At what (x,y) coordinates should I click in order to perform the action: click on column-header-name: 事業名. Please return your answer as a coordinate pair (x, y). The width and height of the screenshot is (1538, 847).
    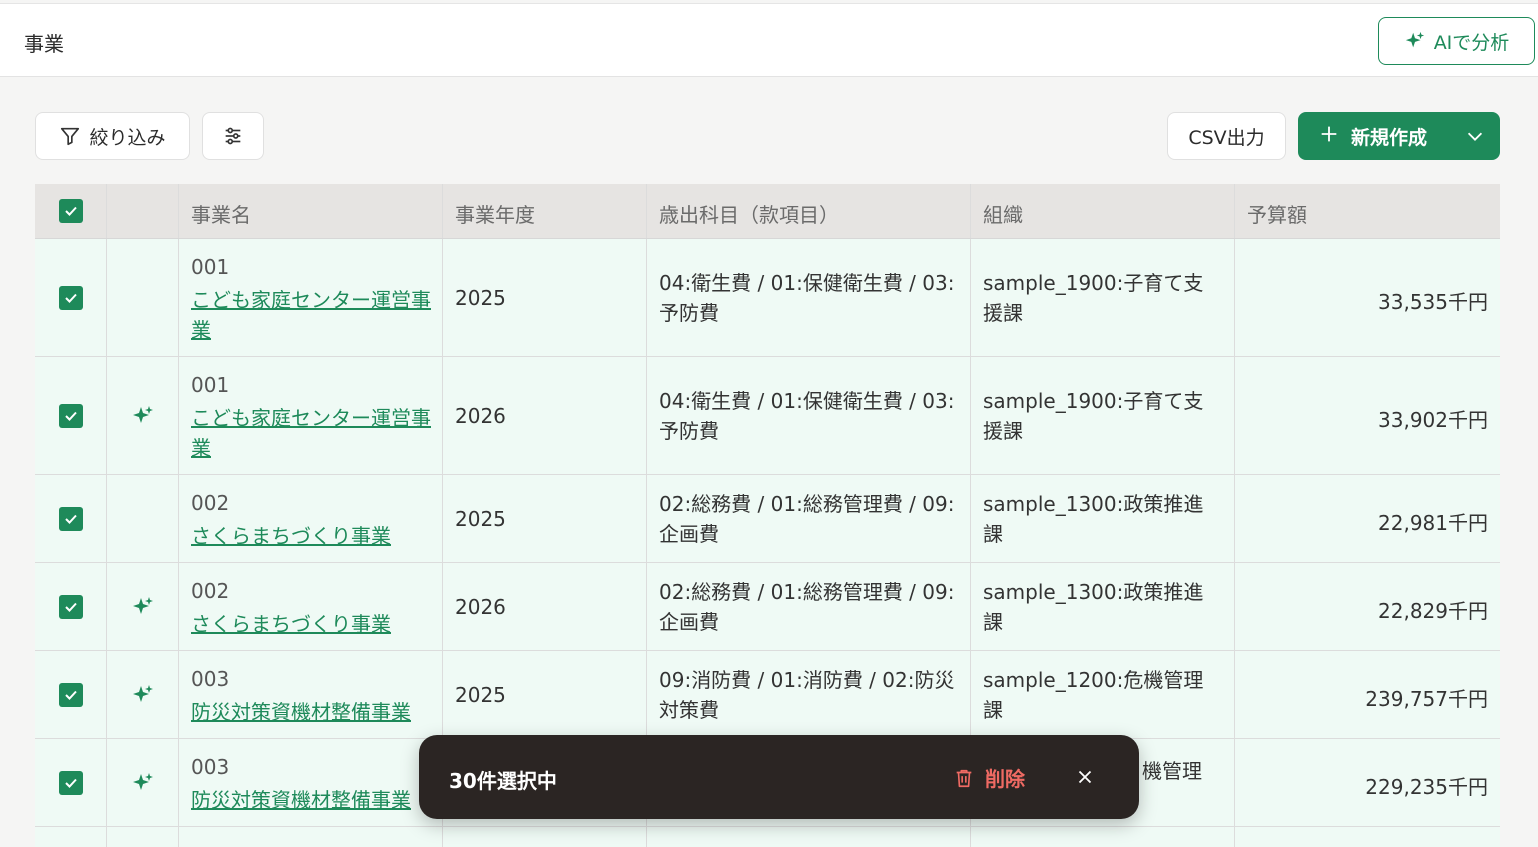
    Looking at the image, I should click on (311, 211).